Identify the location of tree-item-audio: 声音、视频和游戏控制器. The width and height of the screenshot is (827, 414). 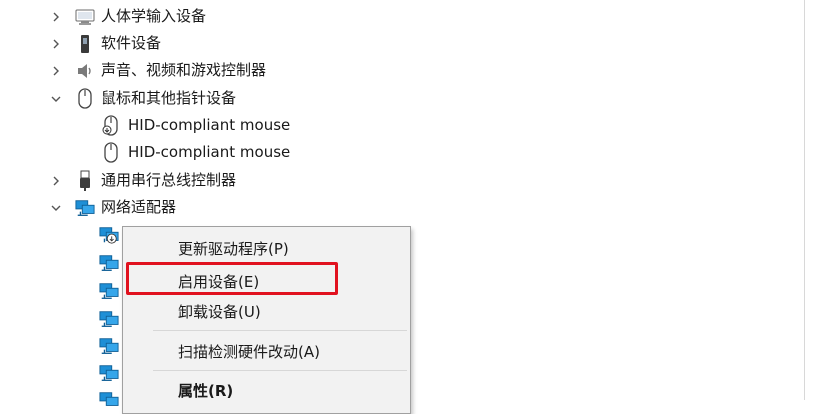
(402, 70).